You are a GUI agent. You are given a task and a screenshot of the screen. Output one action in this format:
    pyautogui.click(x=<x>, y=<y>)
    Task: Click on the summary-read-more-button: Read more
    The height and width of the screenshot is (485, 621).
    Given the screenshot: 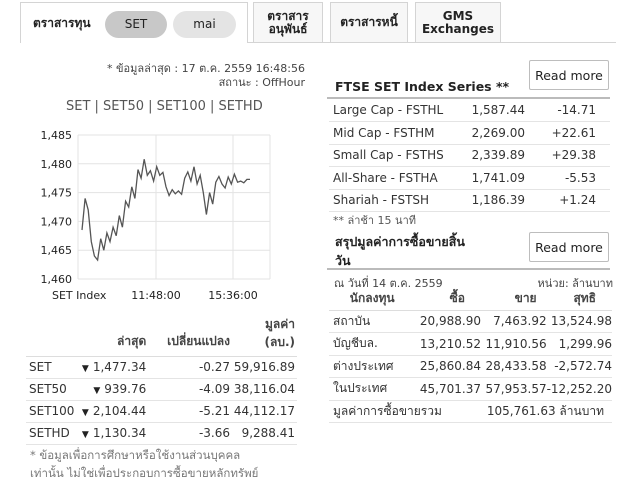 What is the action you would take?
    pyautogui.click(x=569, y=247)
    